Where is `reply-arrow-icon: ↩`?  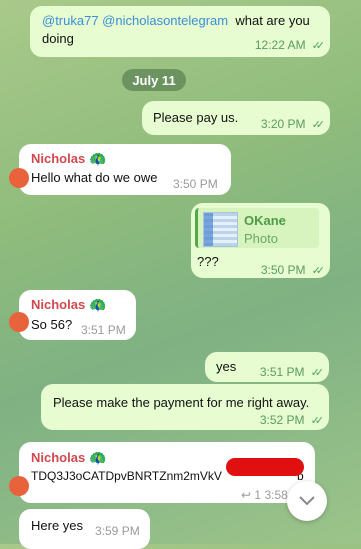
reply-arrow-icon: ↩ is located at coordinates (246, 495).